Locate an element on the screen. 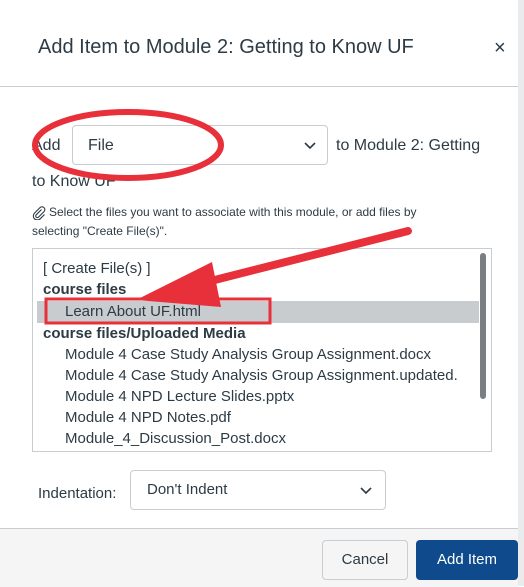 Image resolution: width=524 pixels, height=587 pixels. list-item-create-files: [ Create File(s) ] is located at coordinates (97, 269).